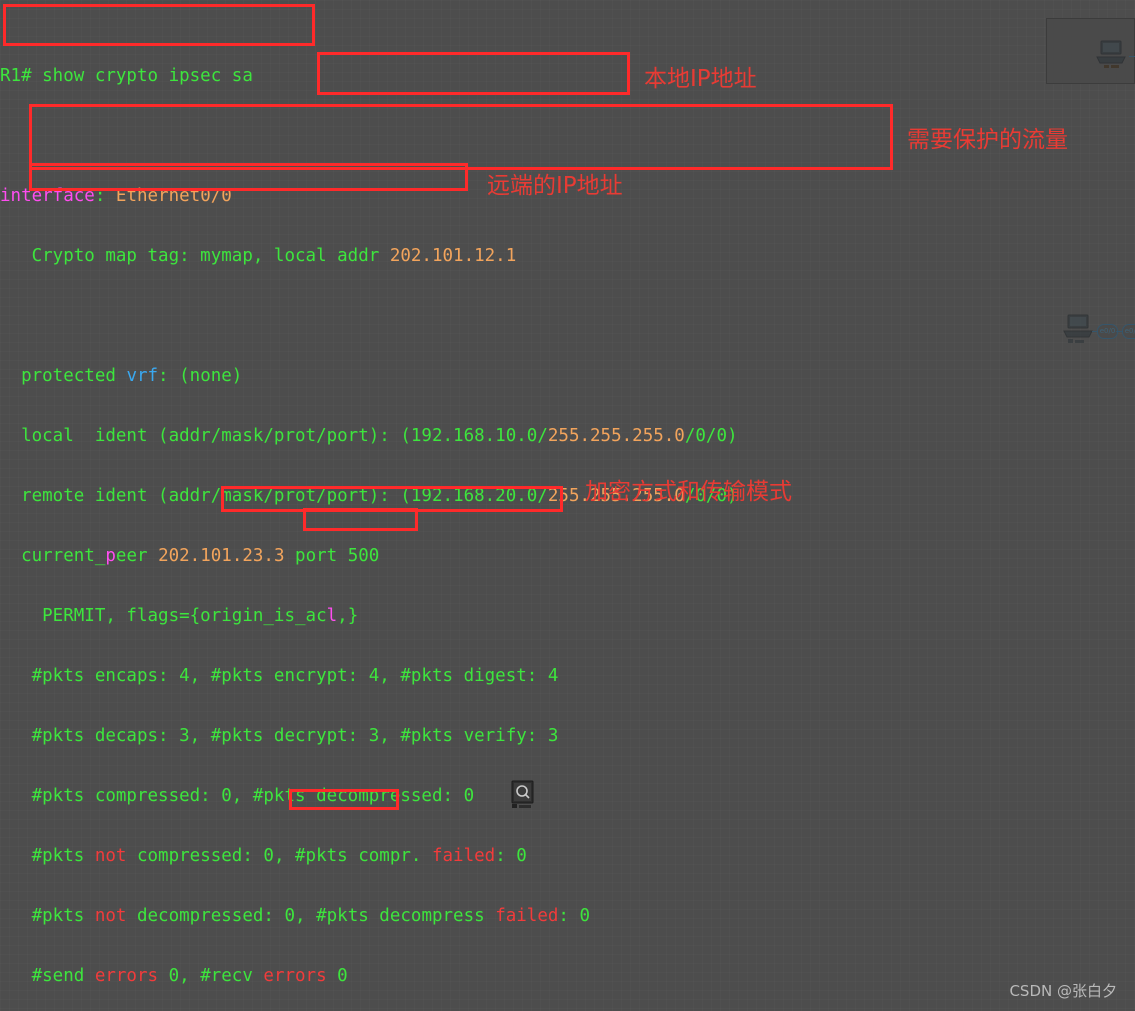  I want to click on terminal-line-cmd: R1# show crypto ipsec sa, so click(126, 76).